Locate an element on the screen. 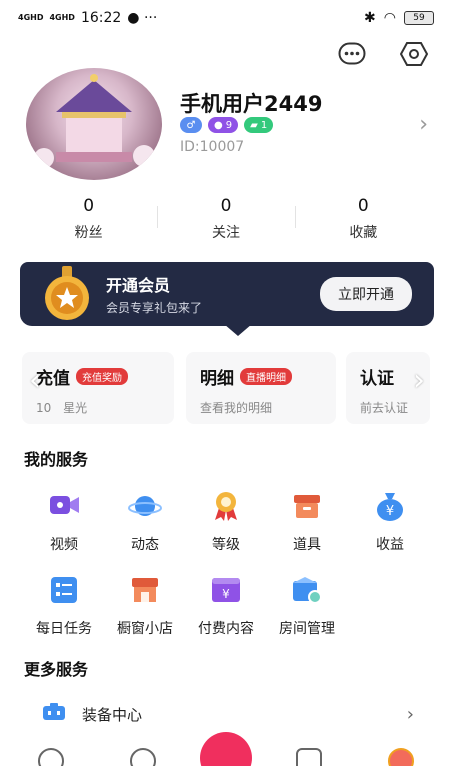  service-label: 视频 is located at coordinates (64, 545).